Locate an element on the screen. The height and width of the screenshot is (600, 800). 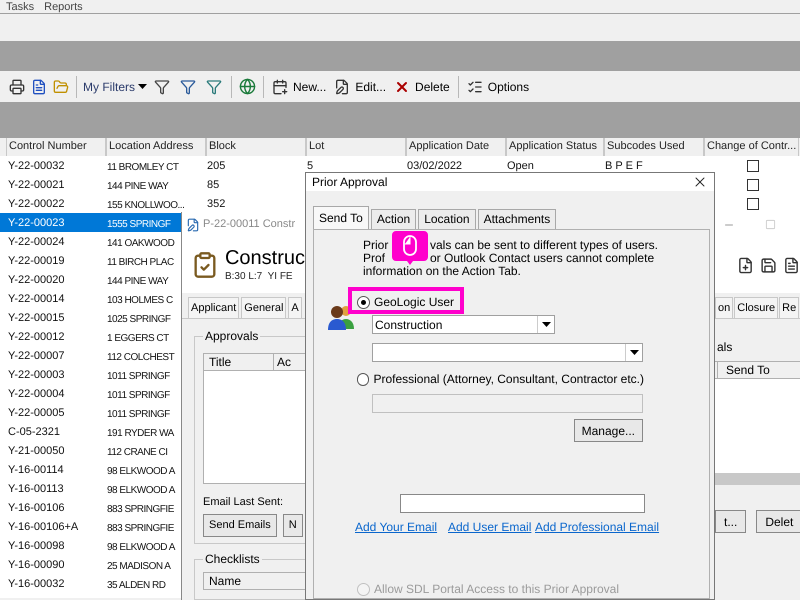
calendar-plus-icon is located at coordinates (280, 86).